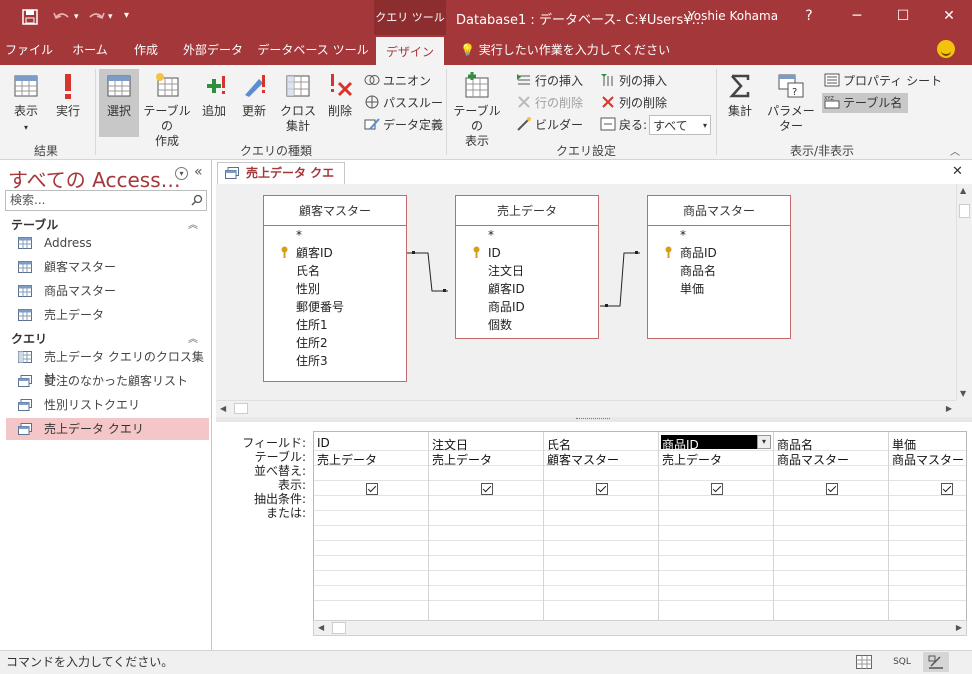  Describe the element at coordinates (733, 16) in the screenshot. I see `user-name: Yoshie Kohama` at that location.